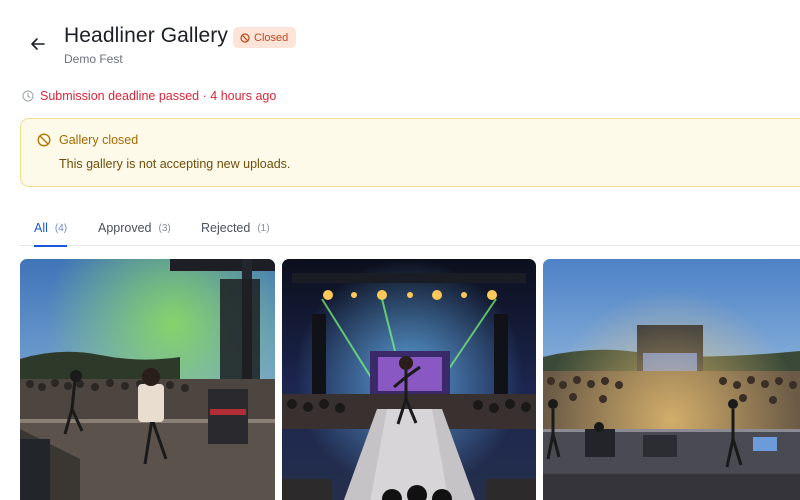 The width and height of the screenshot is (800, 500). What do you see at coordinates (271, 37) in the screenshot?
I see `status-badge-label: Closed` at bounding box center [271, 37].